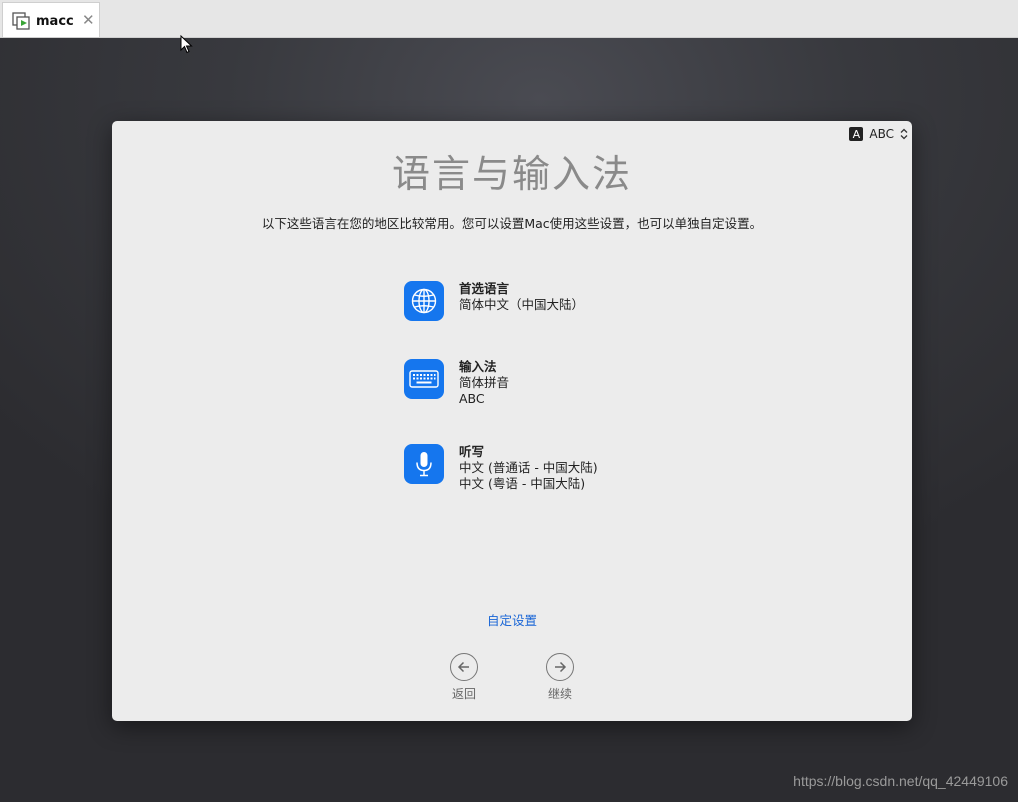  I want to click on item-value: 简体中文（中国大陆）, so click(522, 304).